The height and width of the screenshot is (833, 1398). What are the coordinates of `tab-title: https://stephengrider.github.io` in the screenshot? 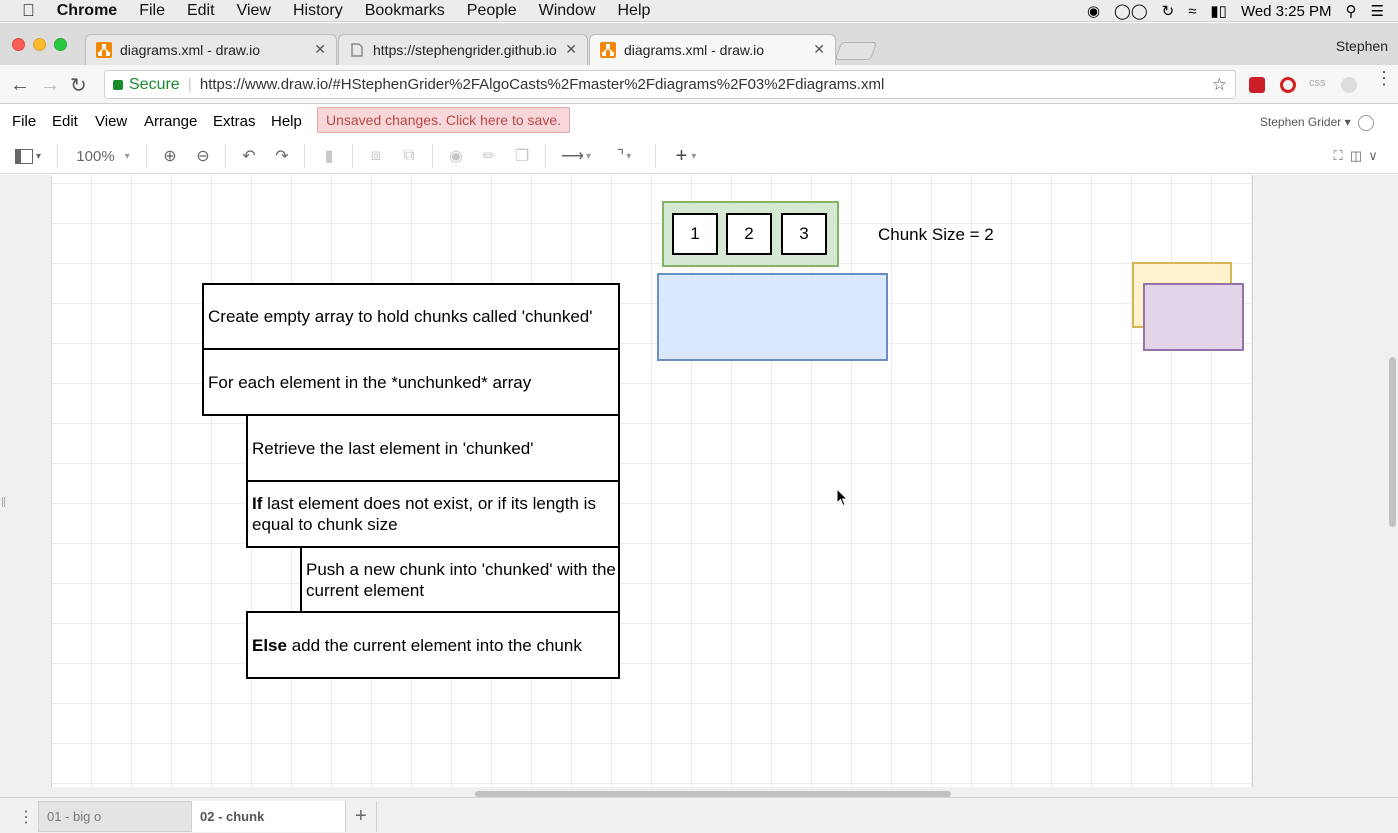 It's located at (465, 50).